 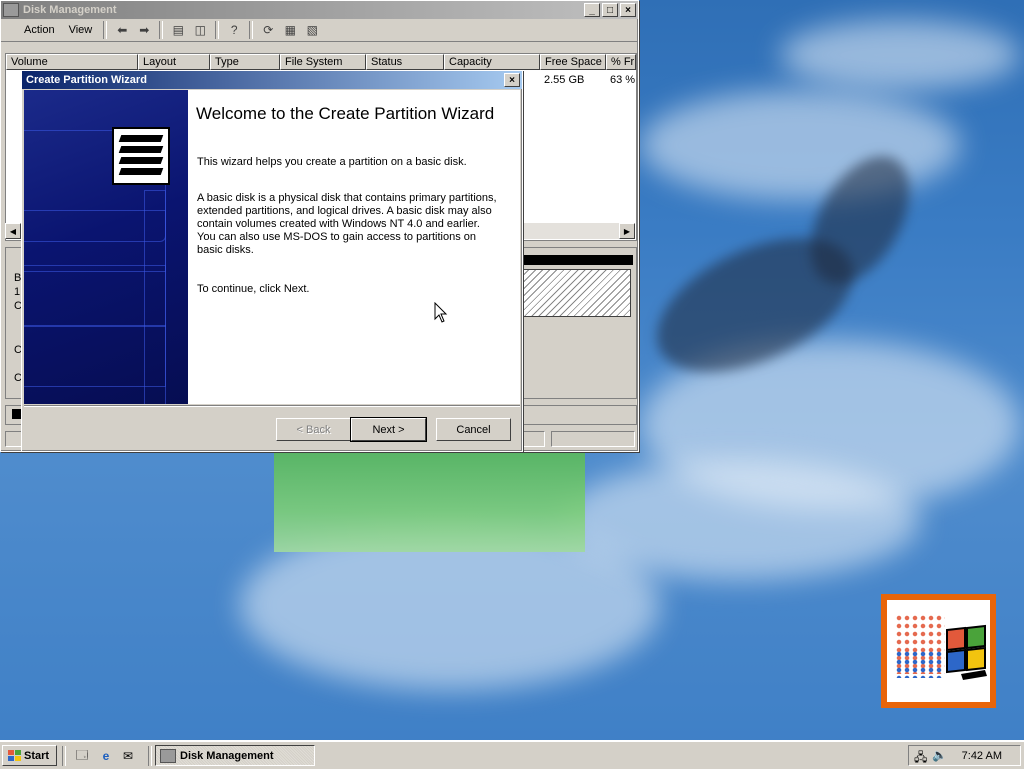 I want to click on help-icon: ?, so click(x=234, y=30).